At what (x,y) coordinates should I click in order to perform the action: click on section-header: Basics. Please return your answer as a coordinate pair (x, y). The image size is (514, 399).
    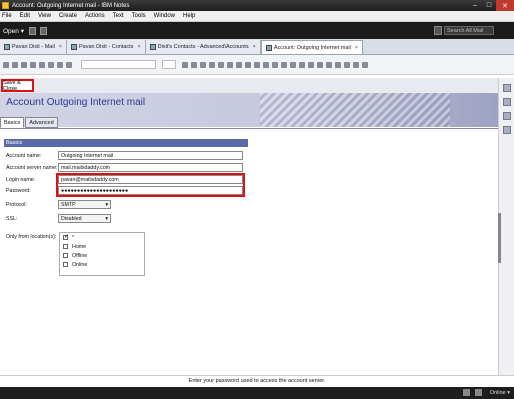
    Looking at the image, I should click on (126, 143).